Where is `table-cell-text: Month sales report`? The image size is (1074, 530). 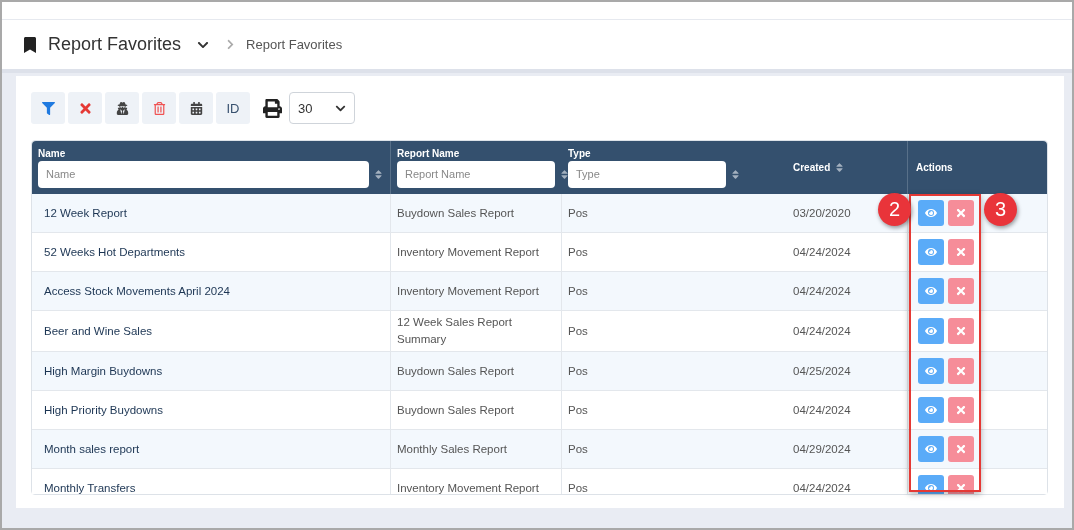 table-cell-text: Month sales report is located at coordinates (91, 449).